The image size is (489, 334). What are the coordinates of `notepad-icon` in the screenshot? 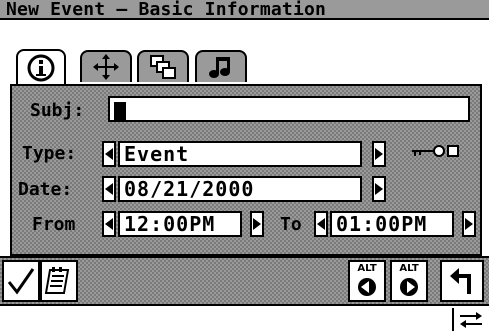 It's located at (57, 280).